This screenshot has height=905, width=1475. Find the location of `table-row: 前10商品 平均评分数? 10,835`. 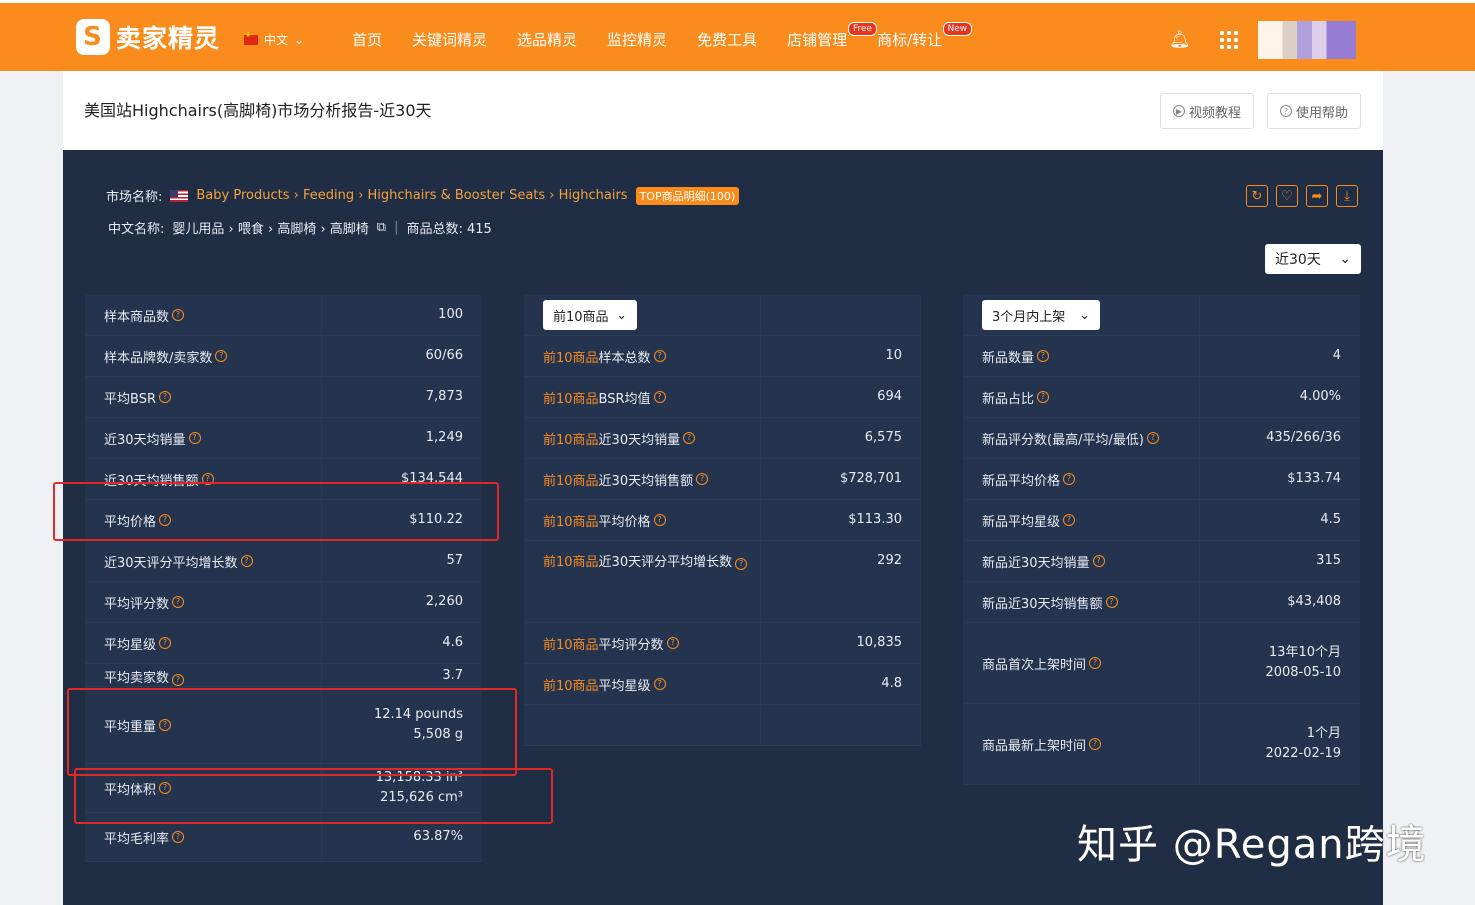

table-row: 前10商品 平均评分数? 10,835 is located at coordinates (722, 643).